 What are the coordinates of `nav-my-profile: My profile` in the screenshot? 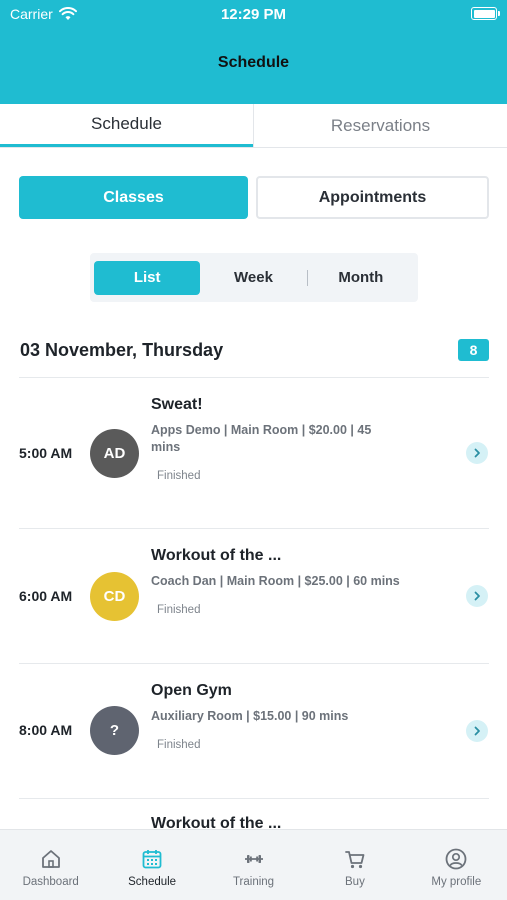 It's located at (456, 865).